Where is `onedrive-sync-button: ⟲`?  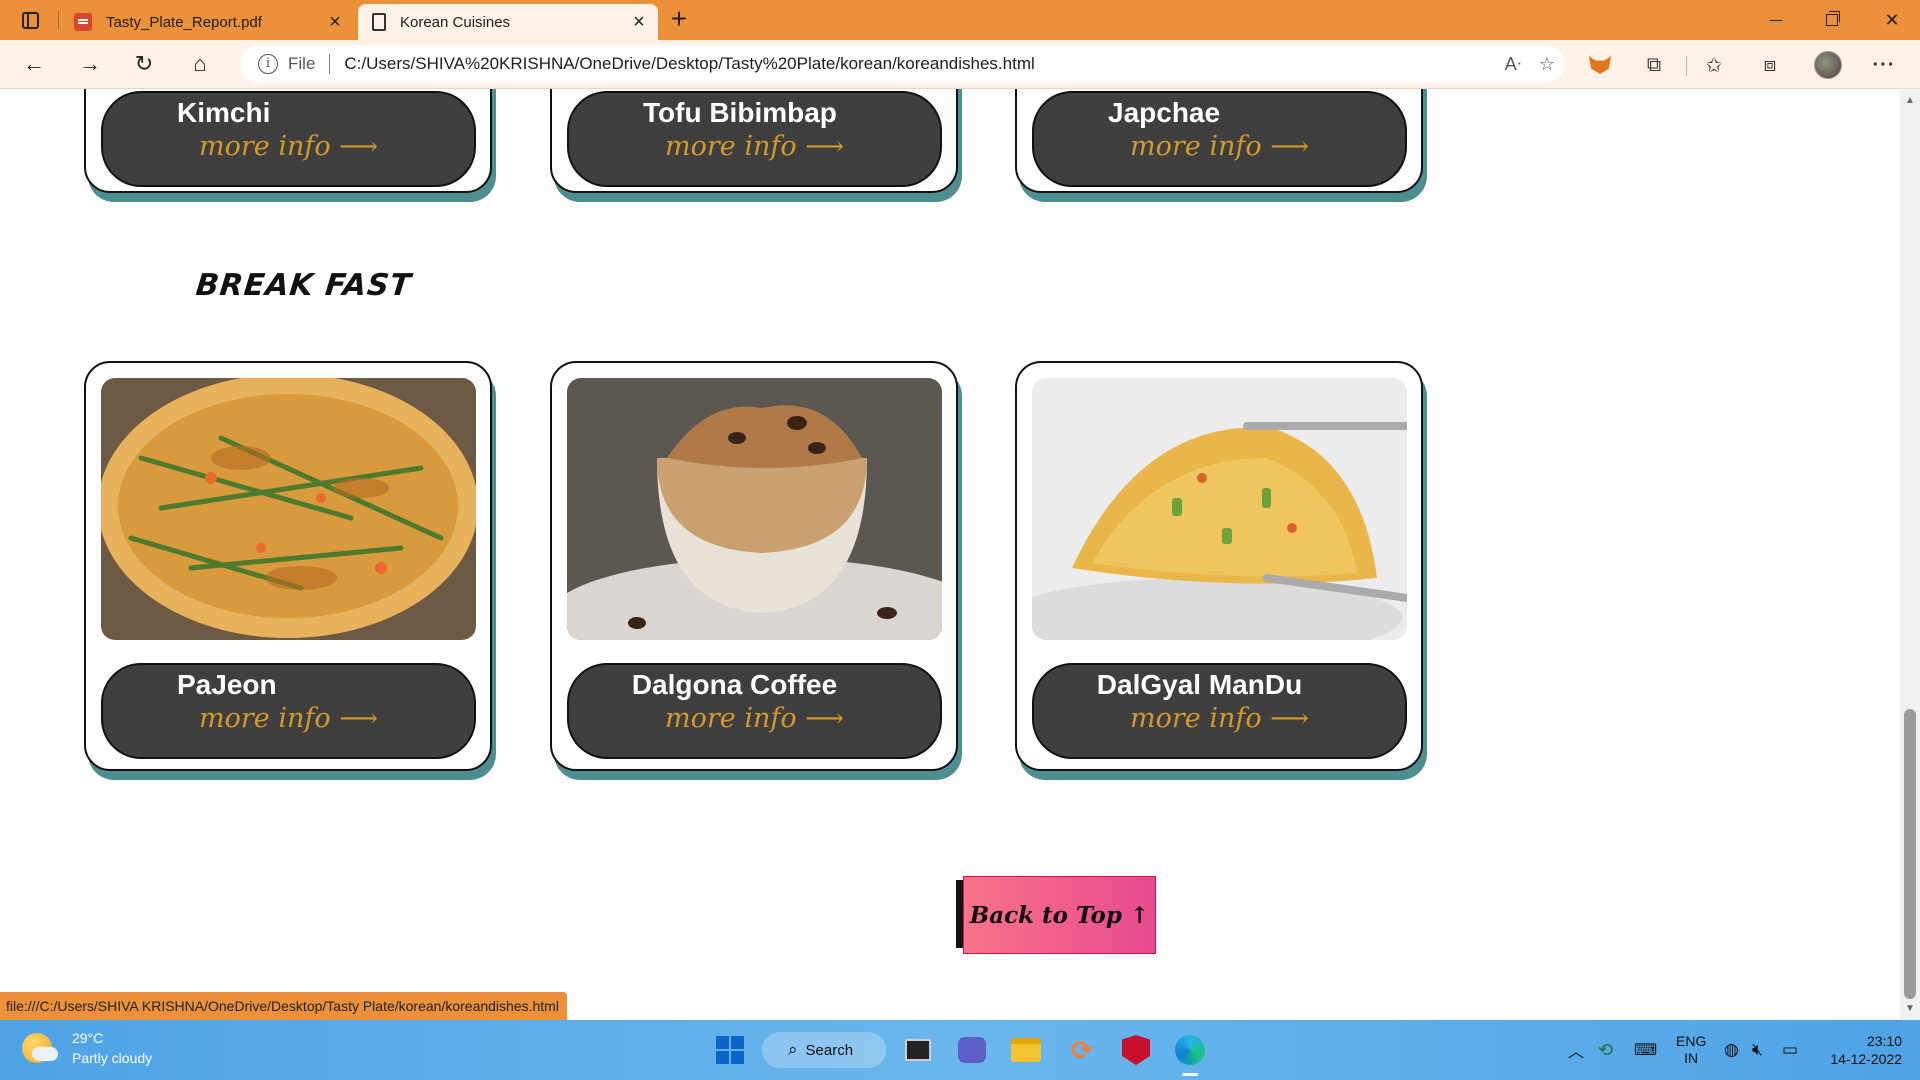
onedrive-sync-button: ⟲ is located at coordinates (1605, 1050).